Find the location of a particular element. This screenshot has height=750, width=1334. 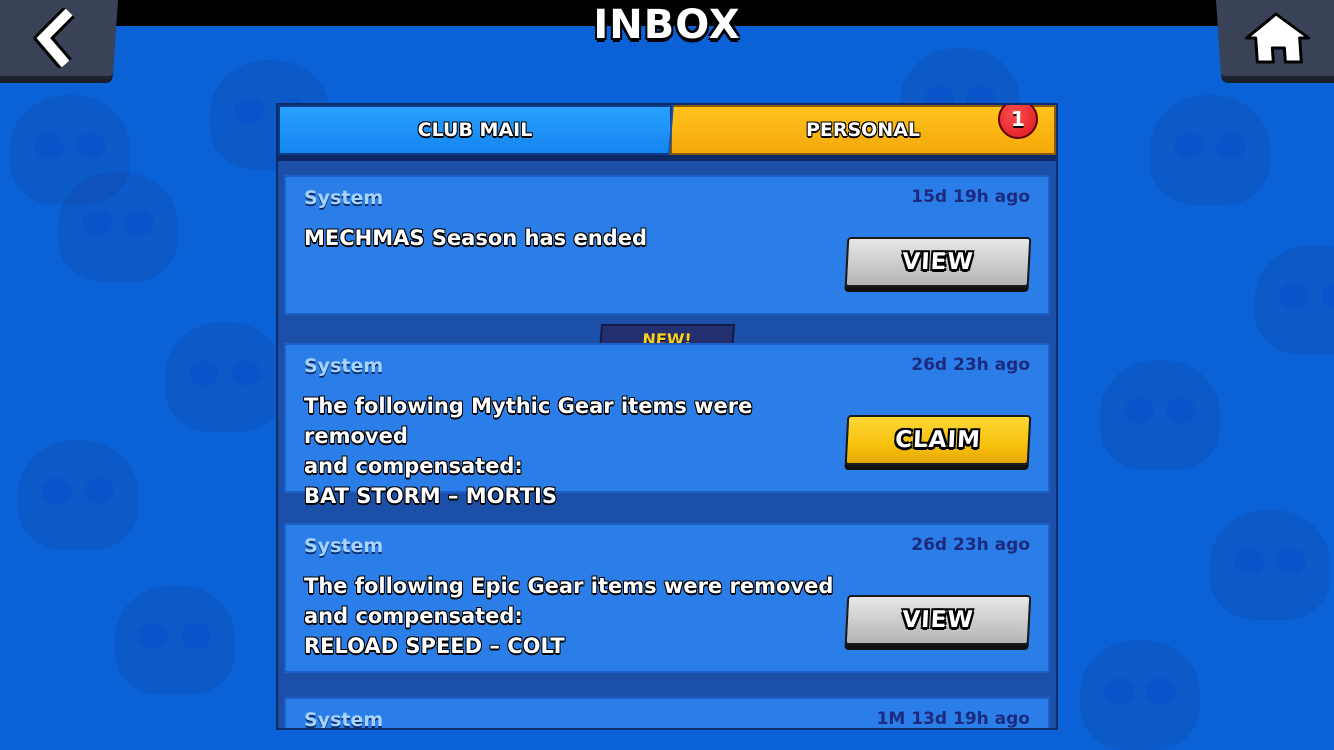

message-body: MECHMAS Season has ended is located at coordinates (569, 238).